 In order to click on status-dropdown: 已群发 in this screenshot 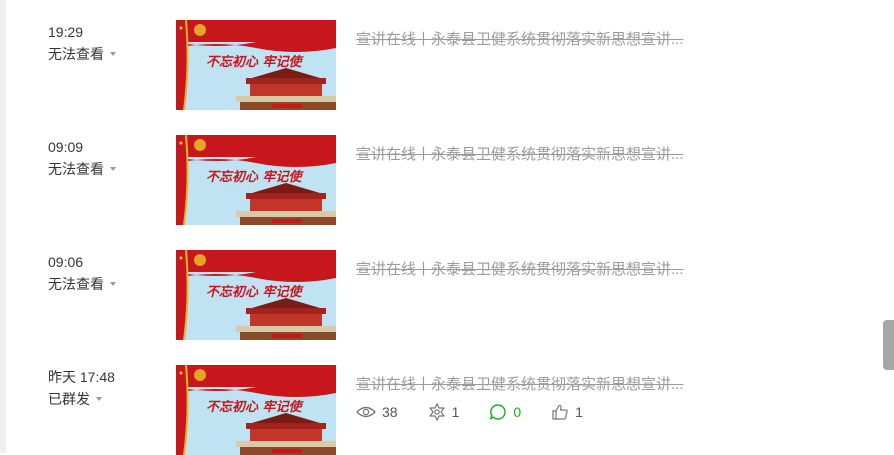, I will do `click(75, 399)`.